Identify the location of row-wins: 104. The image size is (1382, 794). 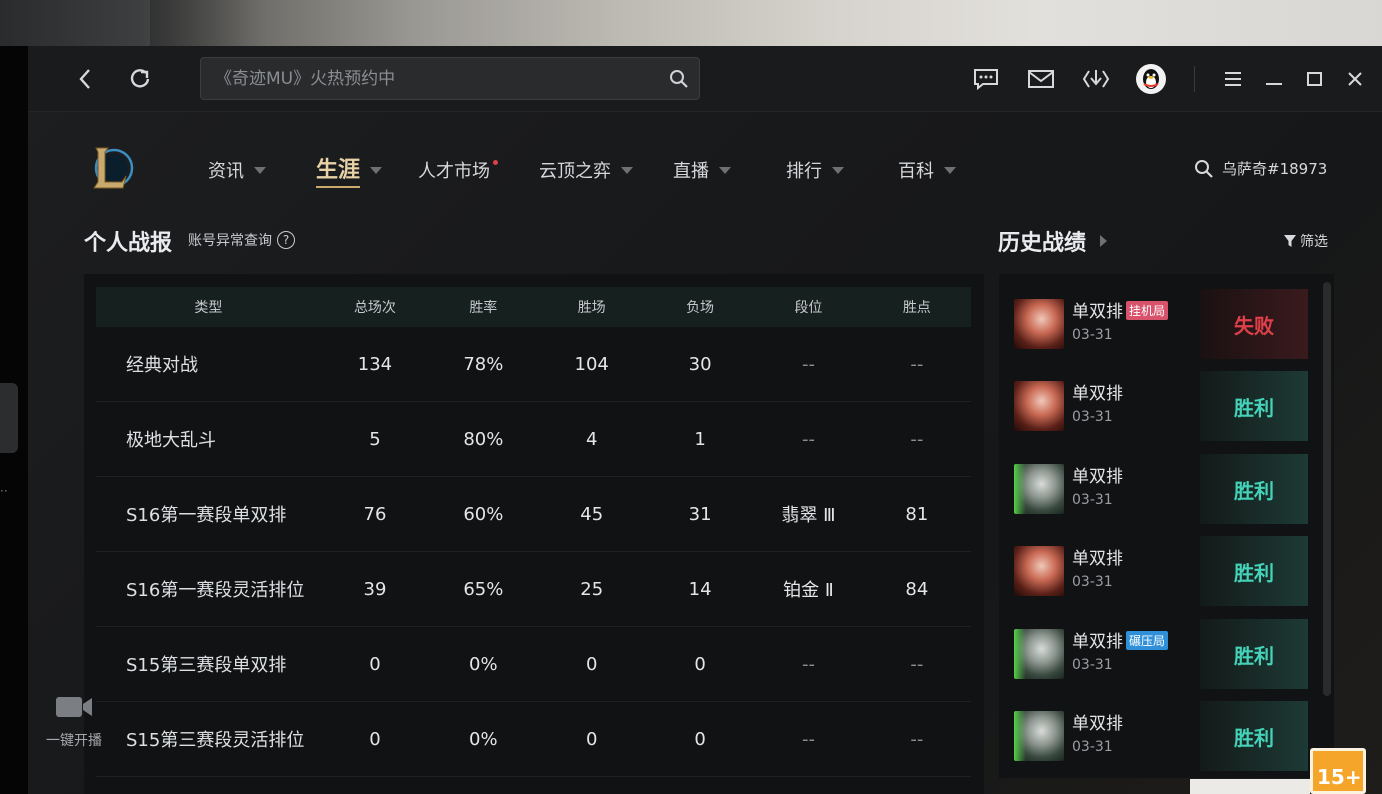
(591, 364).